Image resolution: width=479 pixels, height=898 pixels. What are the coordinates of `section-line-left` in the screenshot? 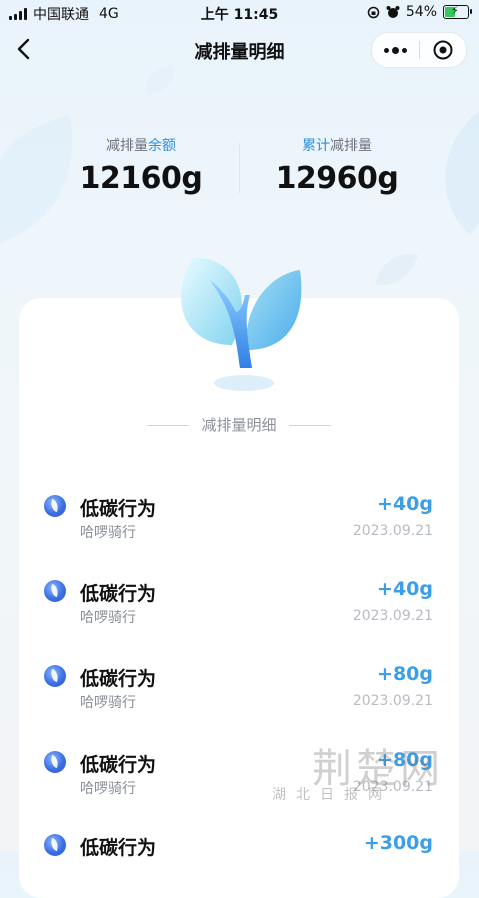 It's located at (168, 425).